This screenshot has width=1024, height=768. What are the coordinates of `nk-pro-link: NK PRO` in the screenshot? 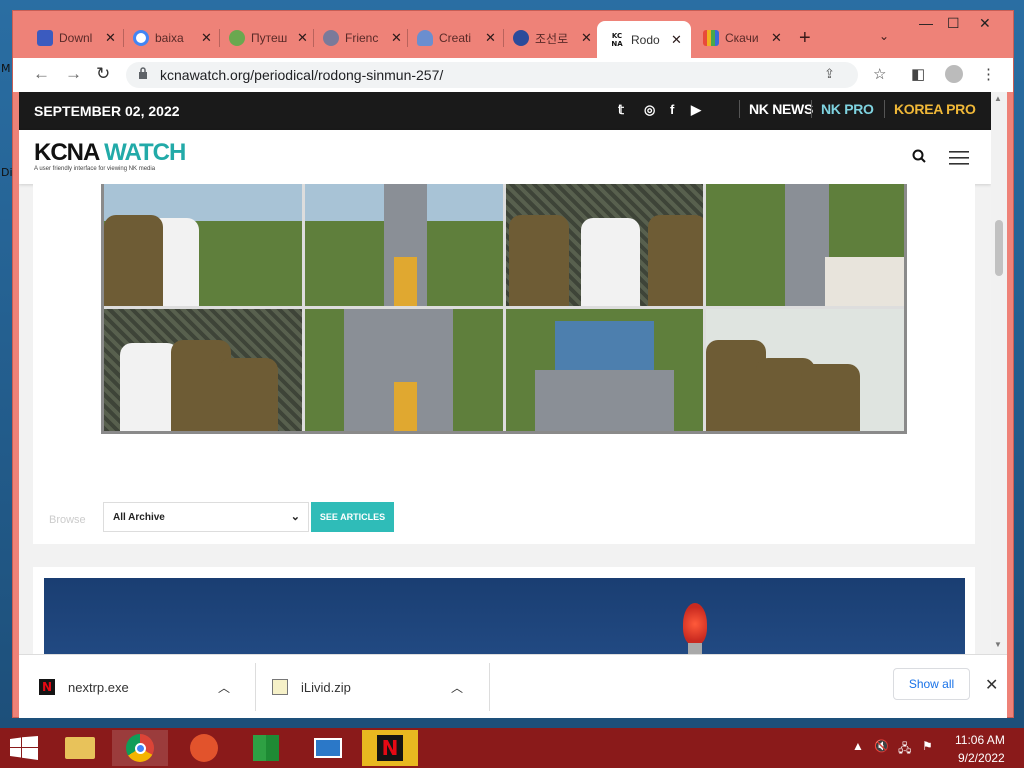 It's located at (847, 109).